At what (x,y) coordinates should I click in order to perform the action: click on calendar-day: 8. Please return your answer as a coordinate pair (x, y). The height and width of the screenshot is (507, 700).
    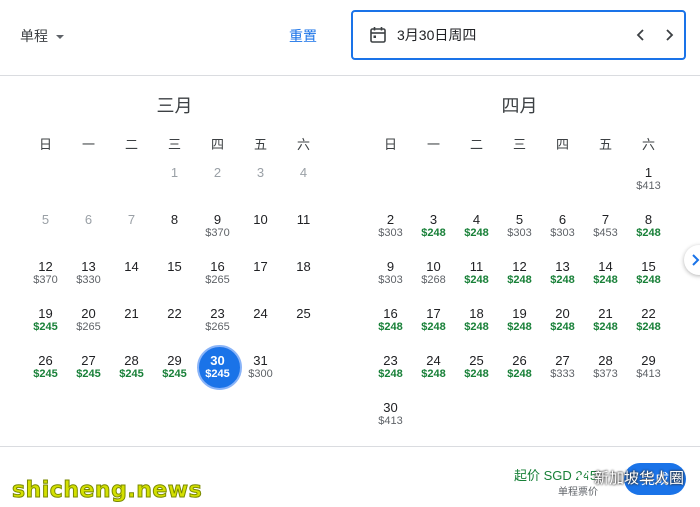
    Looking at the image, I should click on (174, 233).